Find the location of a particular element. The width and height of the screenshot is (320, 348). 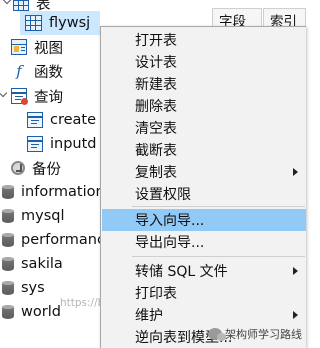

menu-item-open-table: 打开表 is located at coordinates (204, 40).